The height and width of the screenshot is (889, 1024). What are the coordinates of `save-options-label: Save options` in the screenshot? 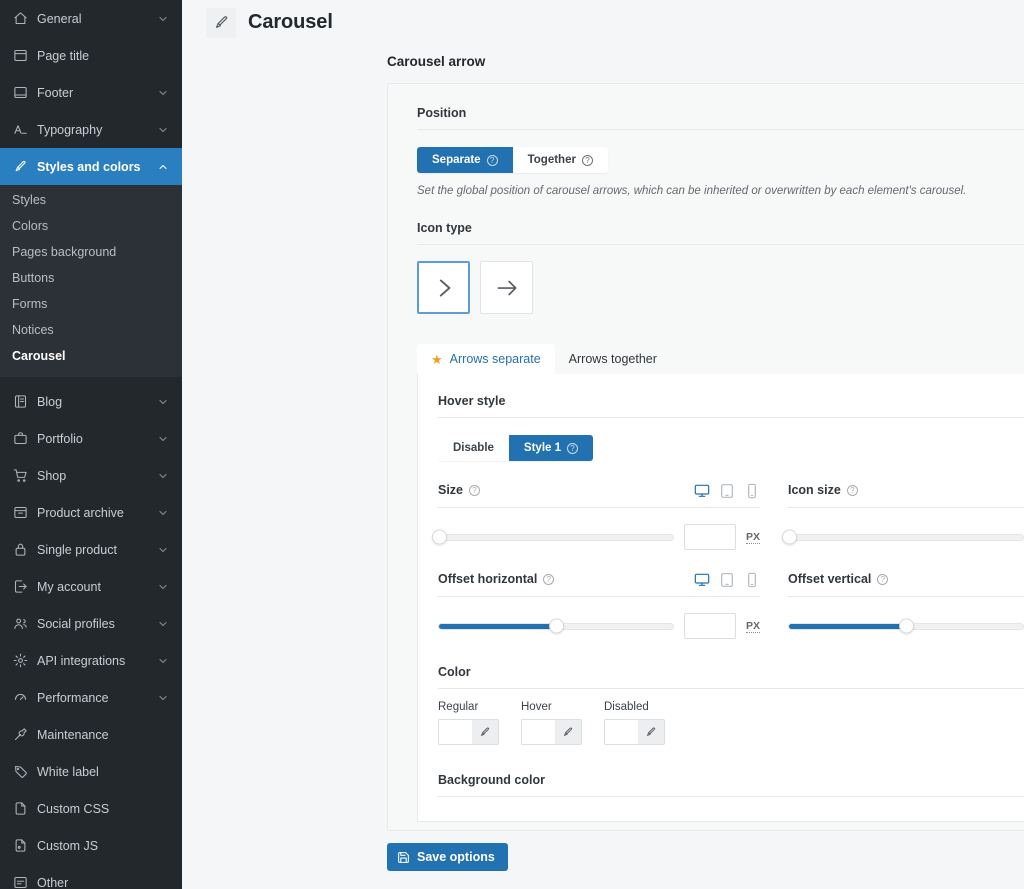 It's located at (456, 857).